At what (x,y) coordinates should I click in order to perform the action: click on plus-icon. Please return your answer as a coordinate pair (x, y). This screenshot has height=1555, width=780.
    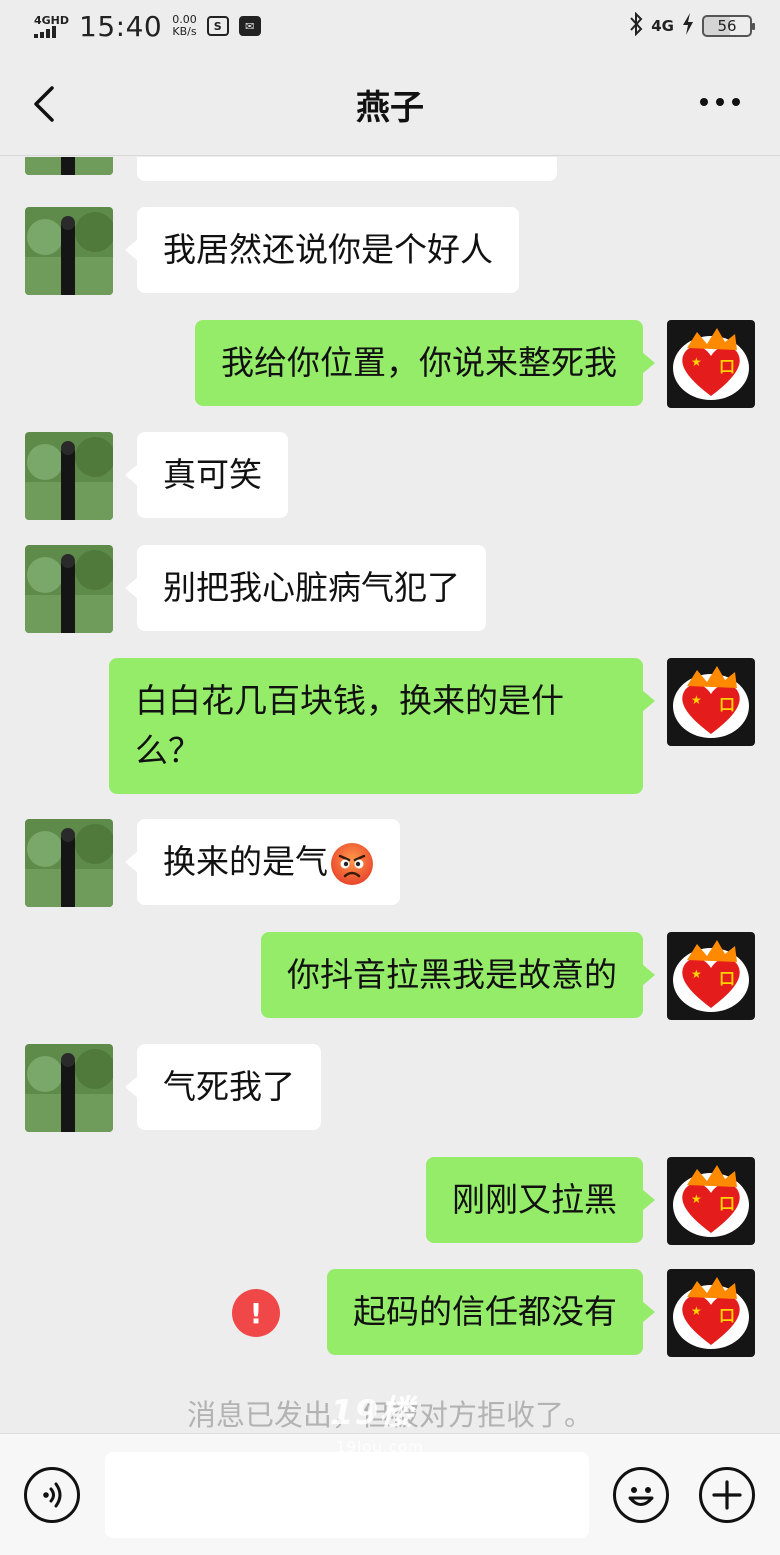
    Looking at the image, I should click on (727, 1495).